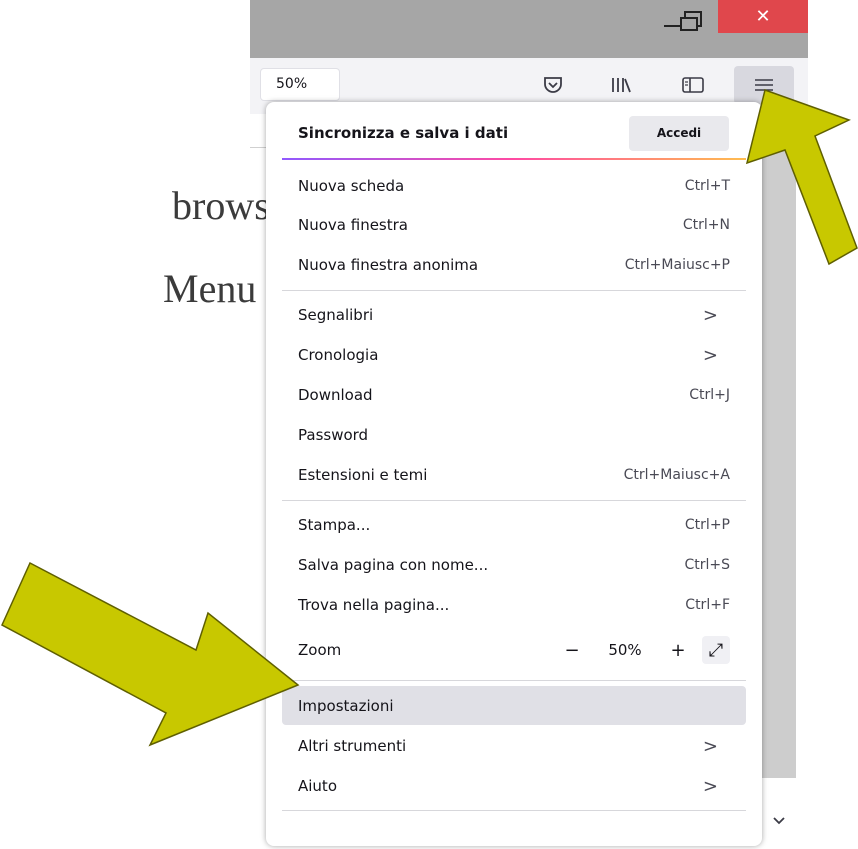 This screenshot has height=849, width=858. I want to click on maximize-button, so click(693, 19).